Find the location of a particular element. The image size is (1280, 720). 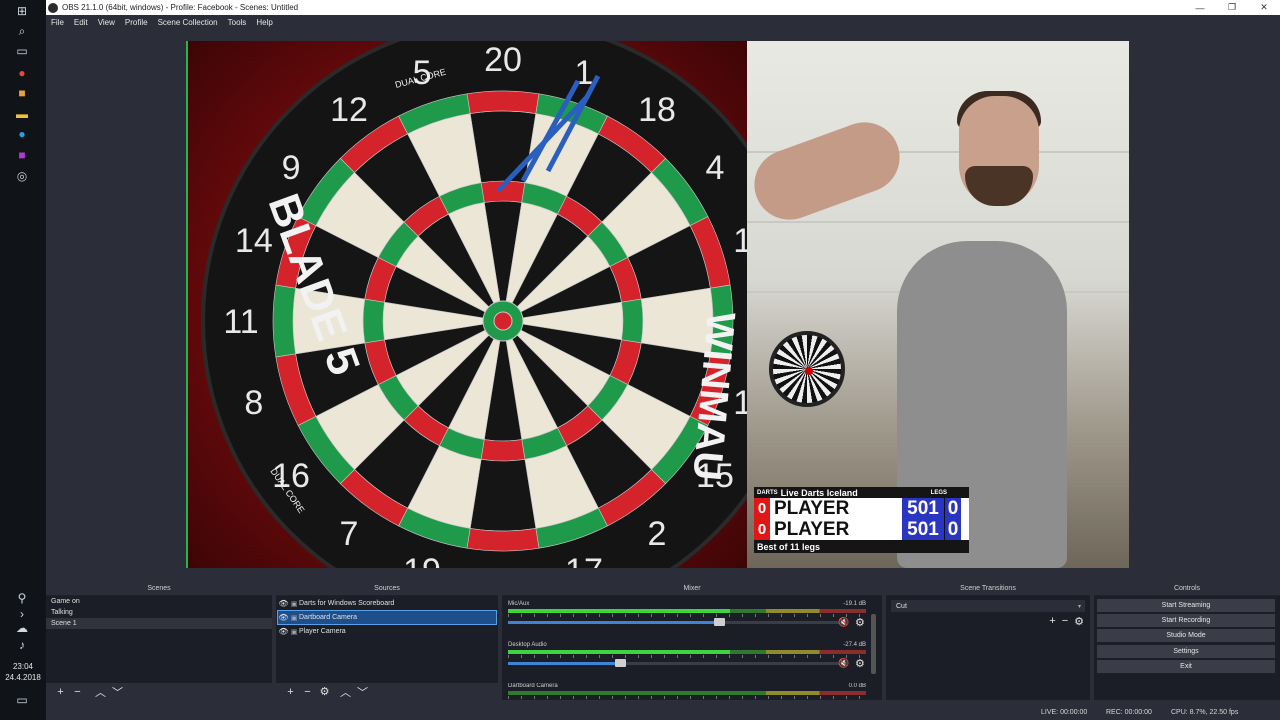

source-properties-gear-icon: ⚙ is located at coordinates (324, 691).